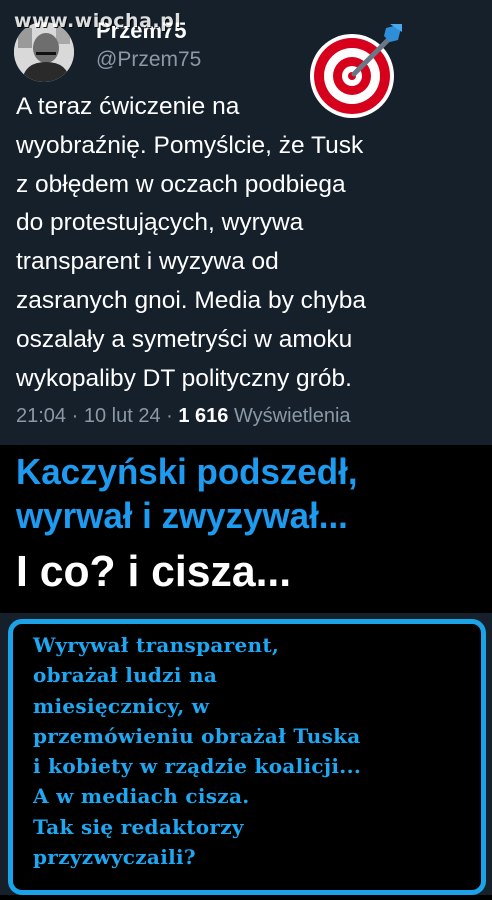 The image size is (492, 900). I want to click on user-handle: @Przem75, so click(148, 60).